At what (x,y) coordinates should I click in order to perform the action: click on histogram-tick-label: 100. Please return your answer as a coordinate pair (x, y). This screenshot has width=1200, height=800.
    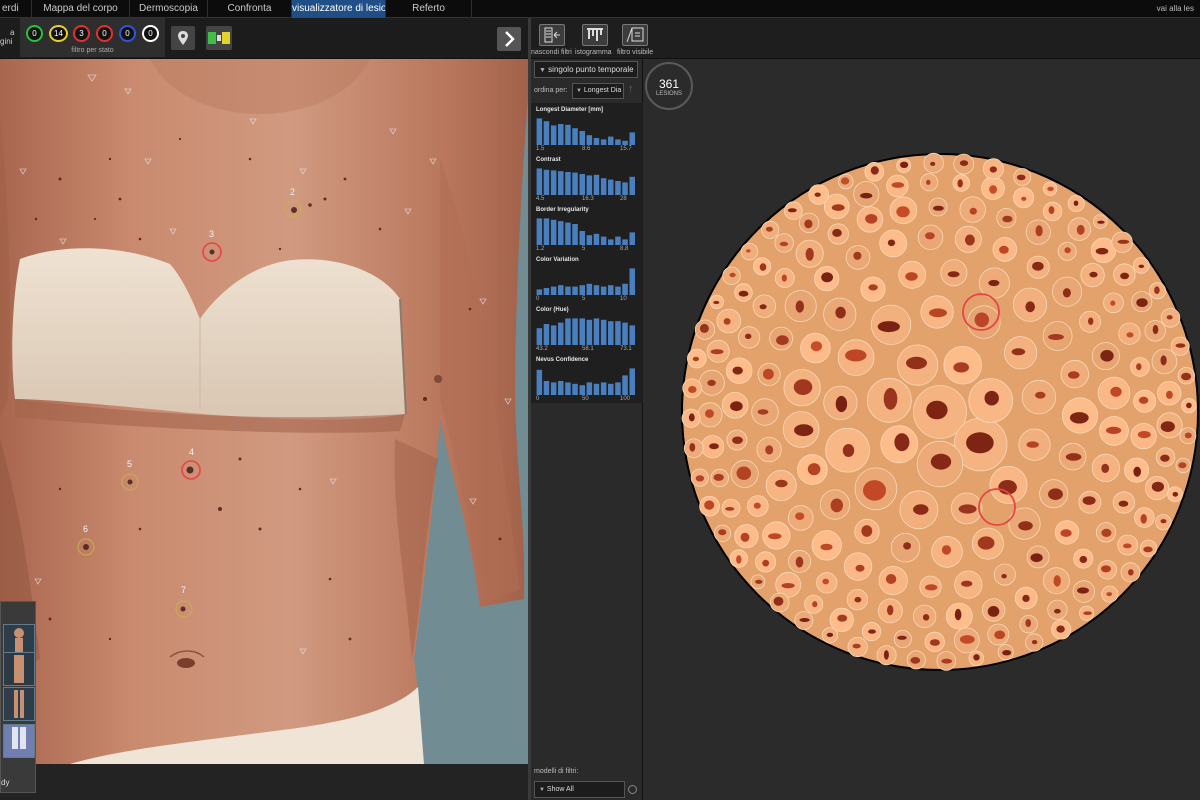
    Looking at the image, I should click on (625, 399).